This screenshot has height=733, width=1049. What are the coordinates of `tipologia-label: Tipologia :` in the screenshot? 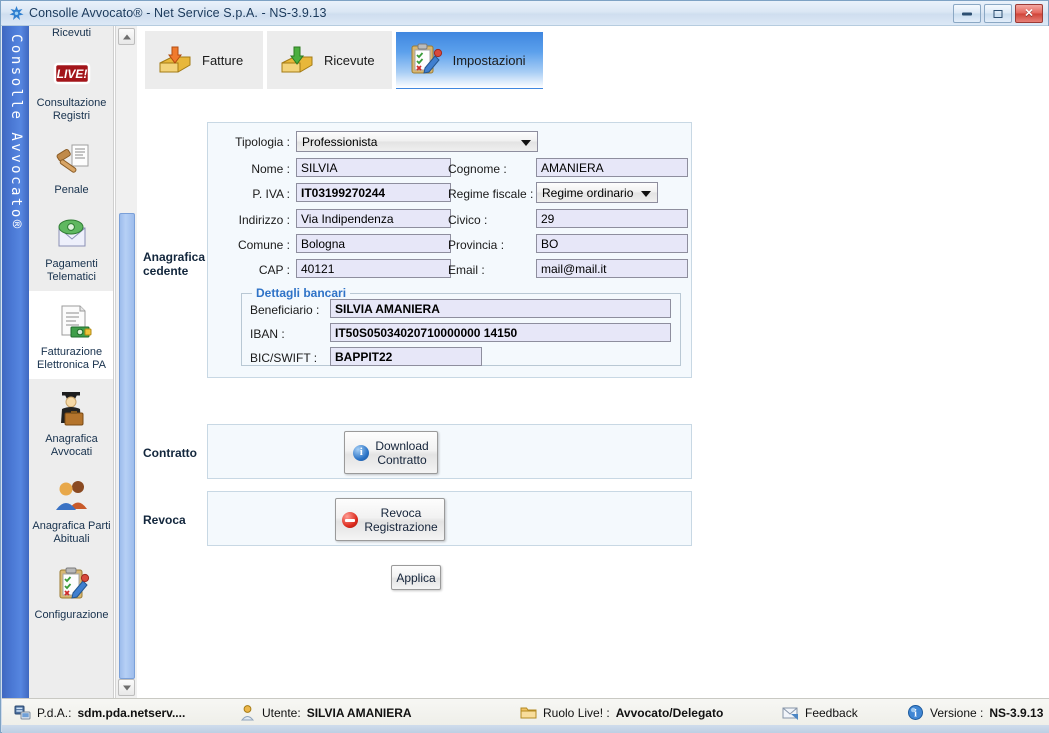 It's located at (262, 142).